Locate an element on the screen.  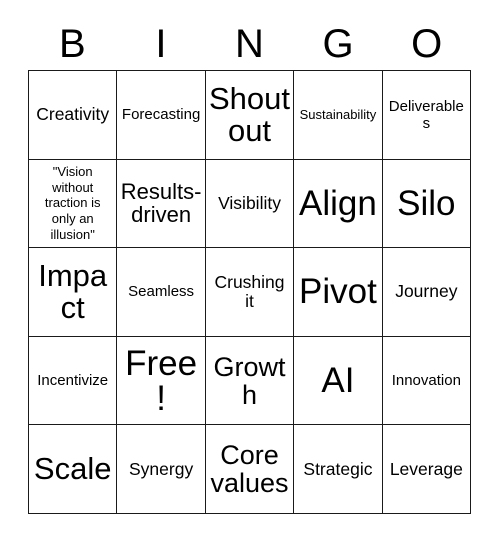
bingo-cell: Visibility is located at coordinates (250, 204).